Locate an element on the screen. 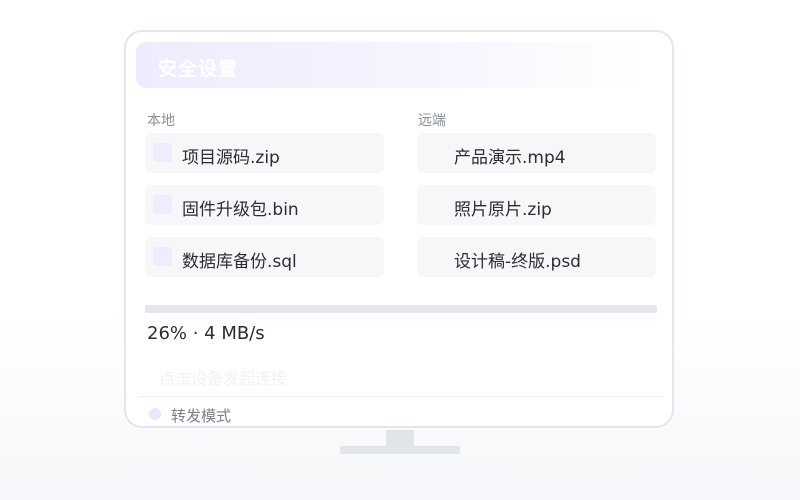 The image size is (800, 500). monitor-stand-neck is located at coordinates (400, 438).